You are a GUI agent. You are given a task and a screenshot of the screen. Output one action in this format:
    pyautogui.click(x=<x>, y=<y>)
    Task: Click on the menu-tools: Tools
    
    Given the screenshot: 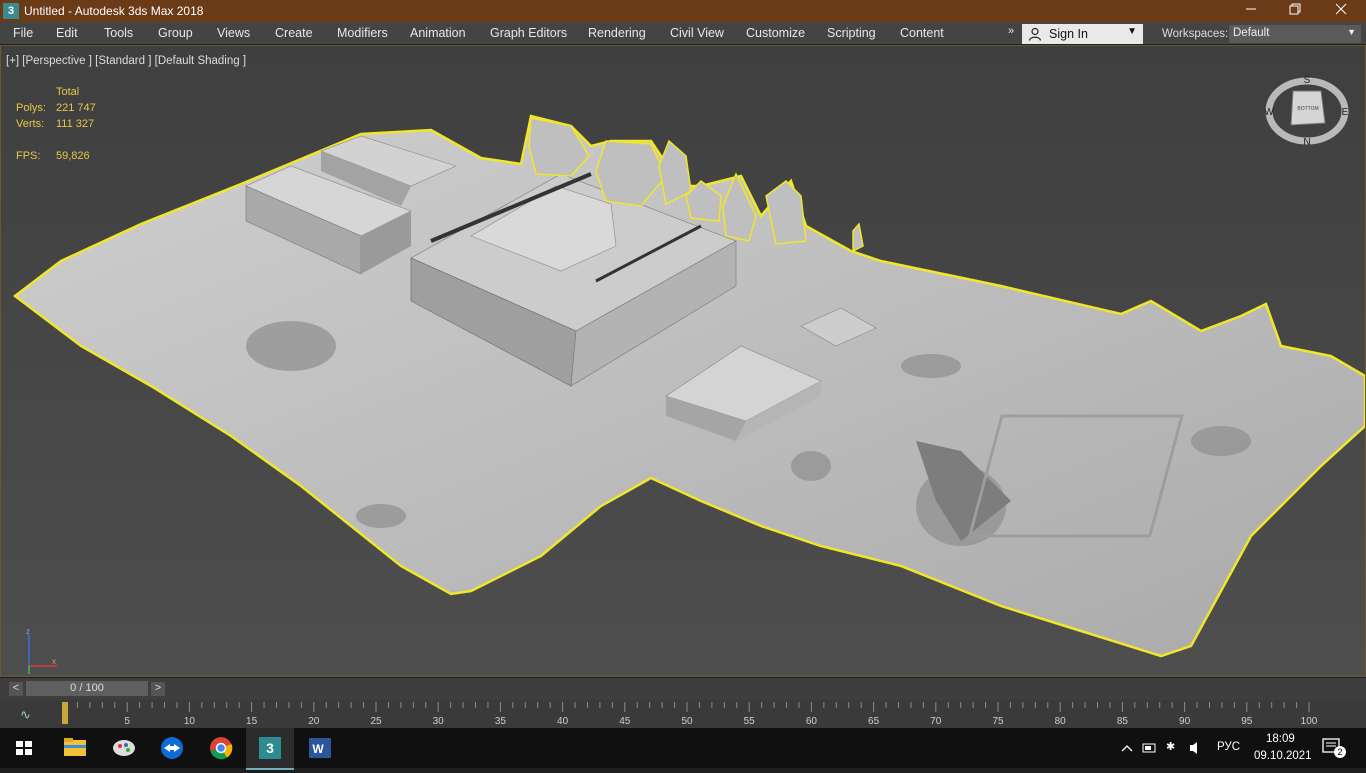 What is the action you would take?
    pyautogui.click(x=118, y=33)
    